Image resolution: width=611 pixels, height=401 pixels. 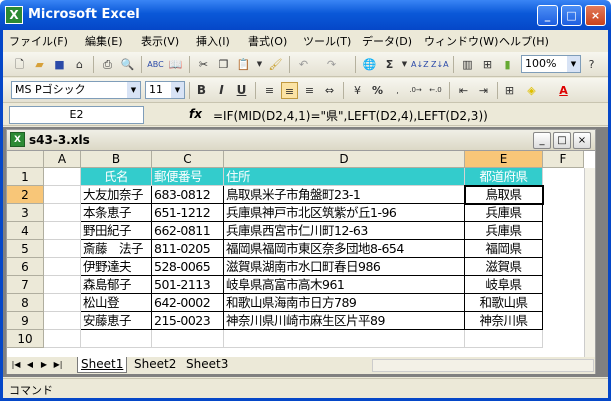 I want to click on cell-postal: 683-0812, so click(x=188, y=195).